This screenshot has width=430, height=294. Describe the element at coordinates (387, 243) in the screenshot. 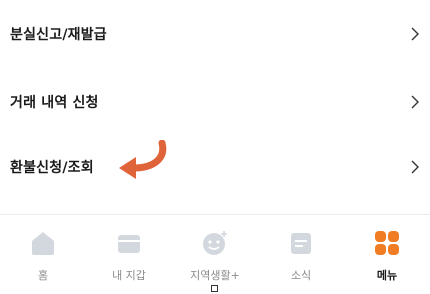

I see `menu-grid-icon` at that location.